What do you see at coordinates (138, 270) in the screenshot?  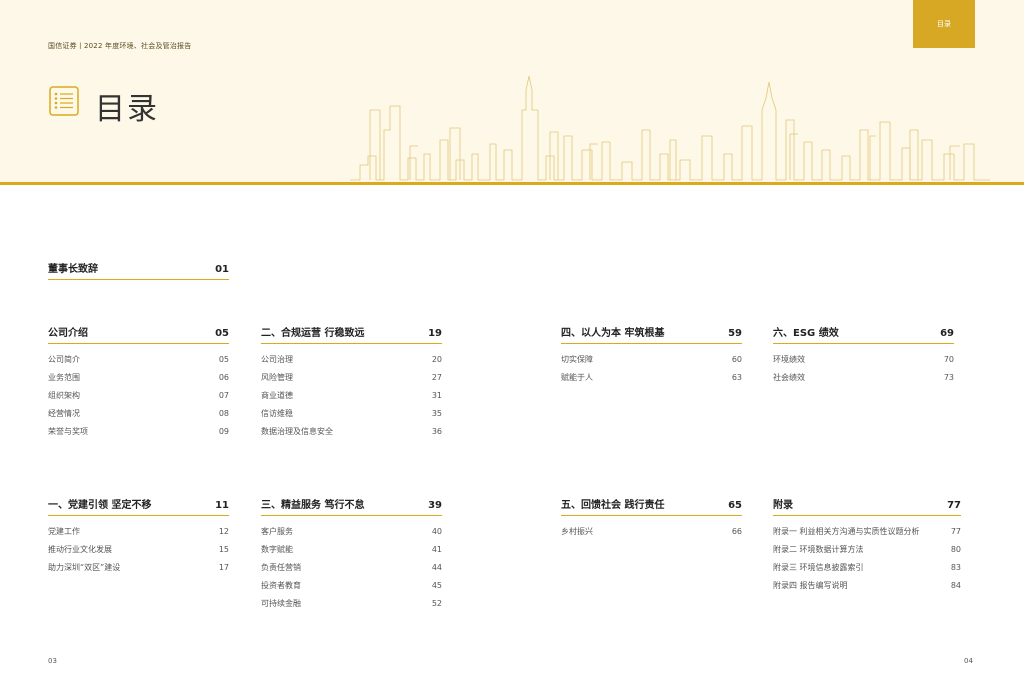 I see `toc-section-chairman: 董事长致辞 01` at bounding box center [138, 270].